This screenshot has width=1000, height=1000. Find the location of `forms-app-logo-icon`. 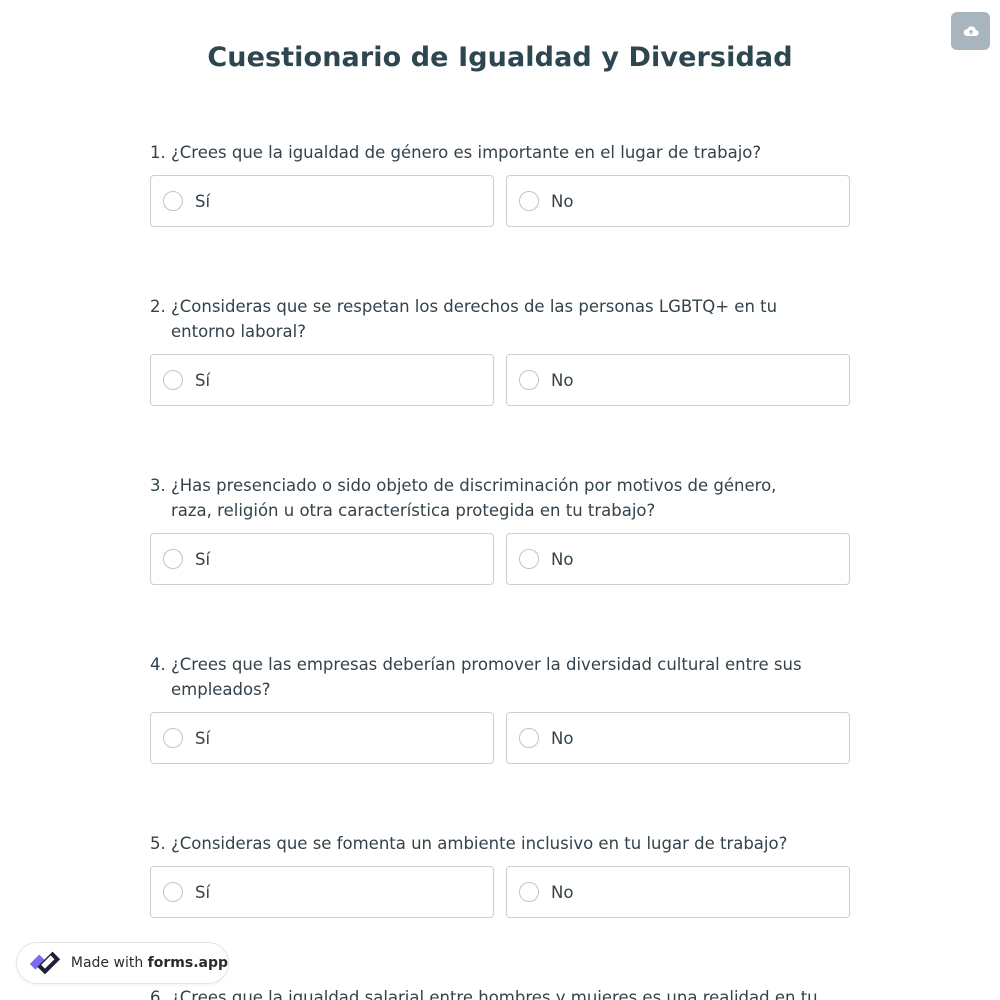

forms-app-logo-icon is located at coordinates (45, 963).